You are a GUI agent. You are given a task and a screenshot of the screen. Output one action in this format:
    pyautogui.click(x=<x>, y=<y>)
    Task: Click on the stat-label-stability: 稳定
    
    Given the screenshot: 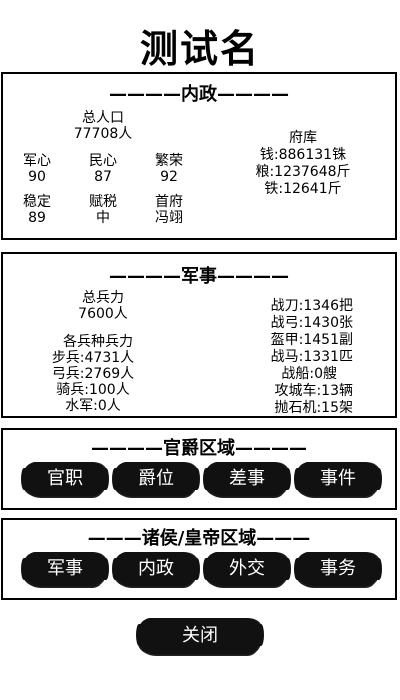 What is the action you would take?
    pyautogui.click(x=37, y=202)
    